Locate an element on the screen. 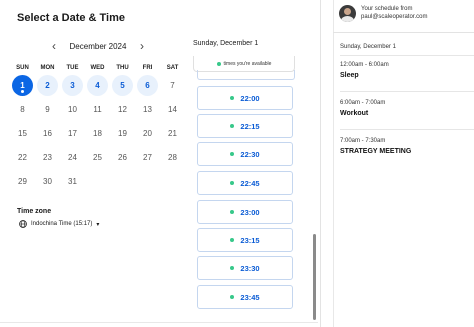  time-slot: 22:15 is located at coordinates (245, 126).